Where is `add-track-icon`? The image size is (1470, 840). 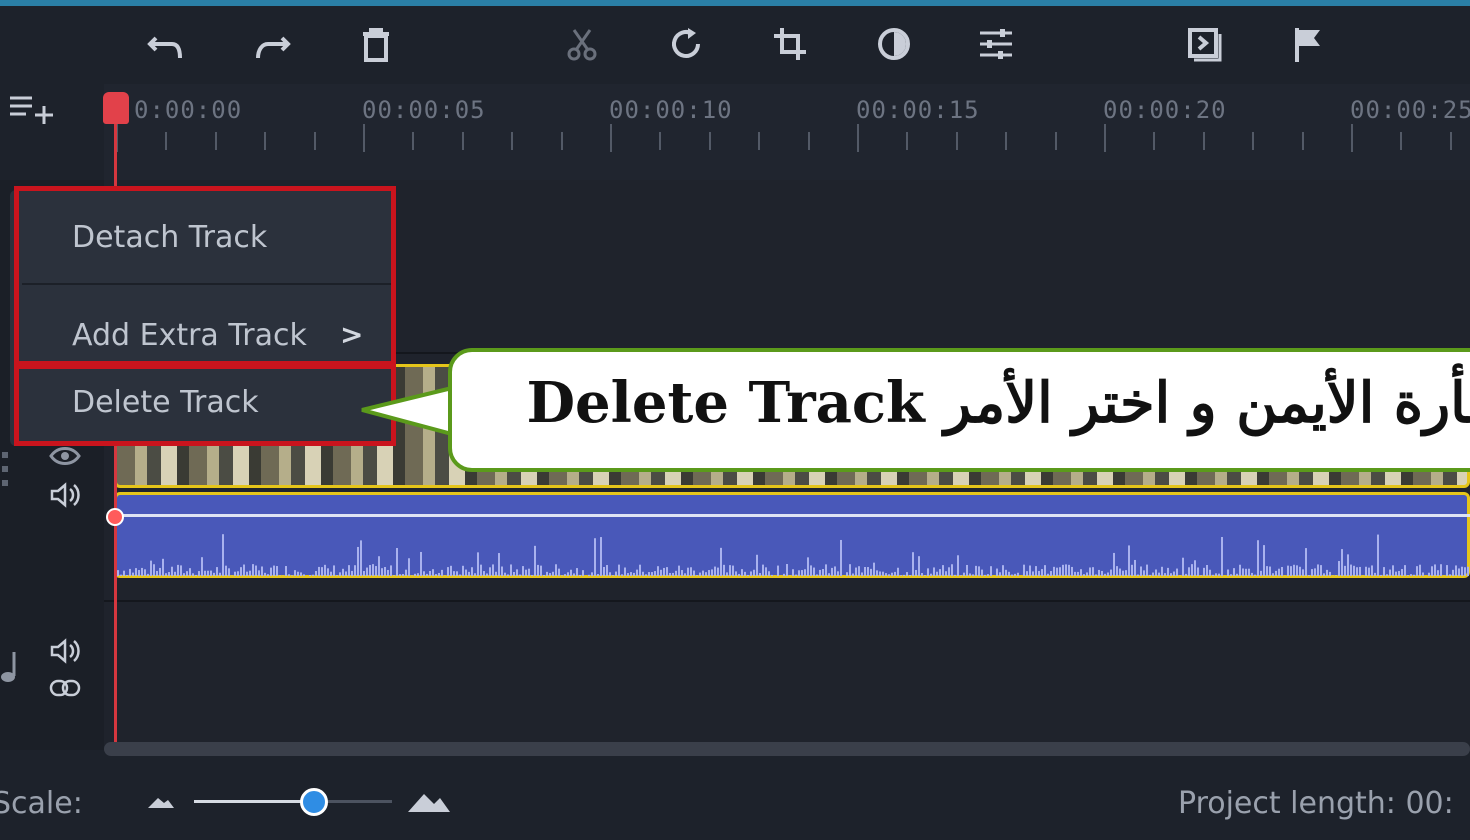
add-track-icon is located at coordinates (34, 110).